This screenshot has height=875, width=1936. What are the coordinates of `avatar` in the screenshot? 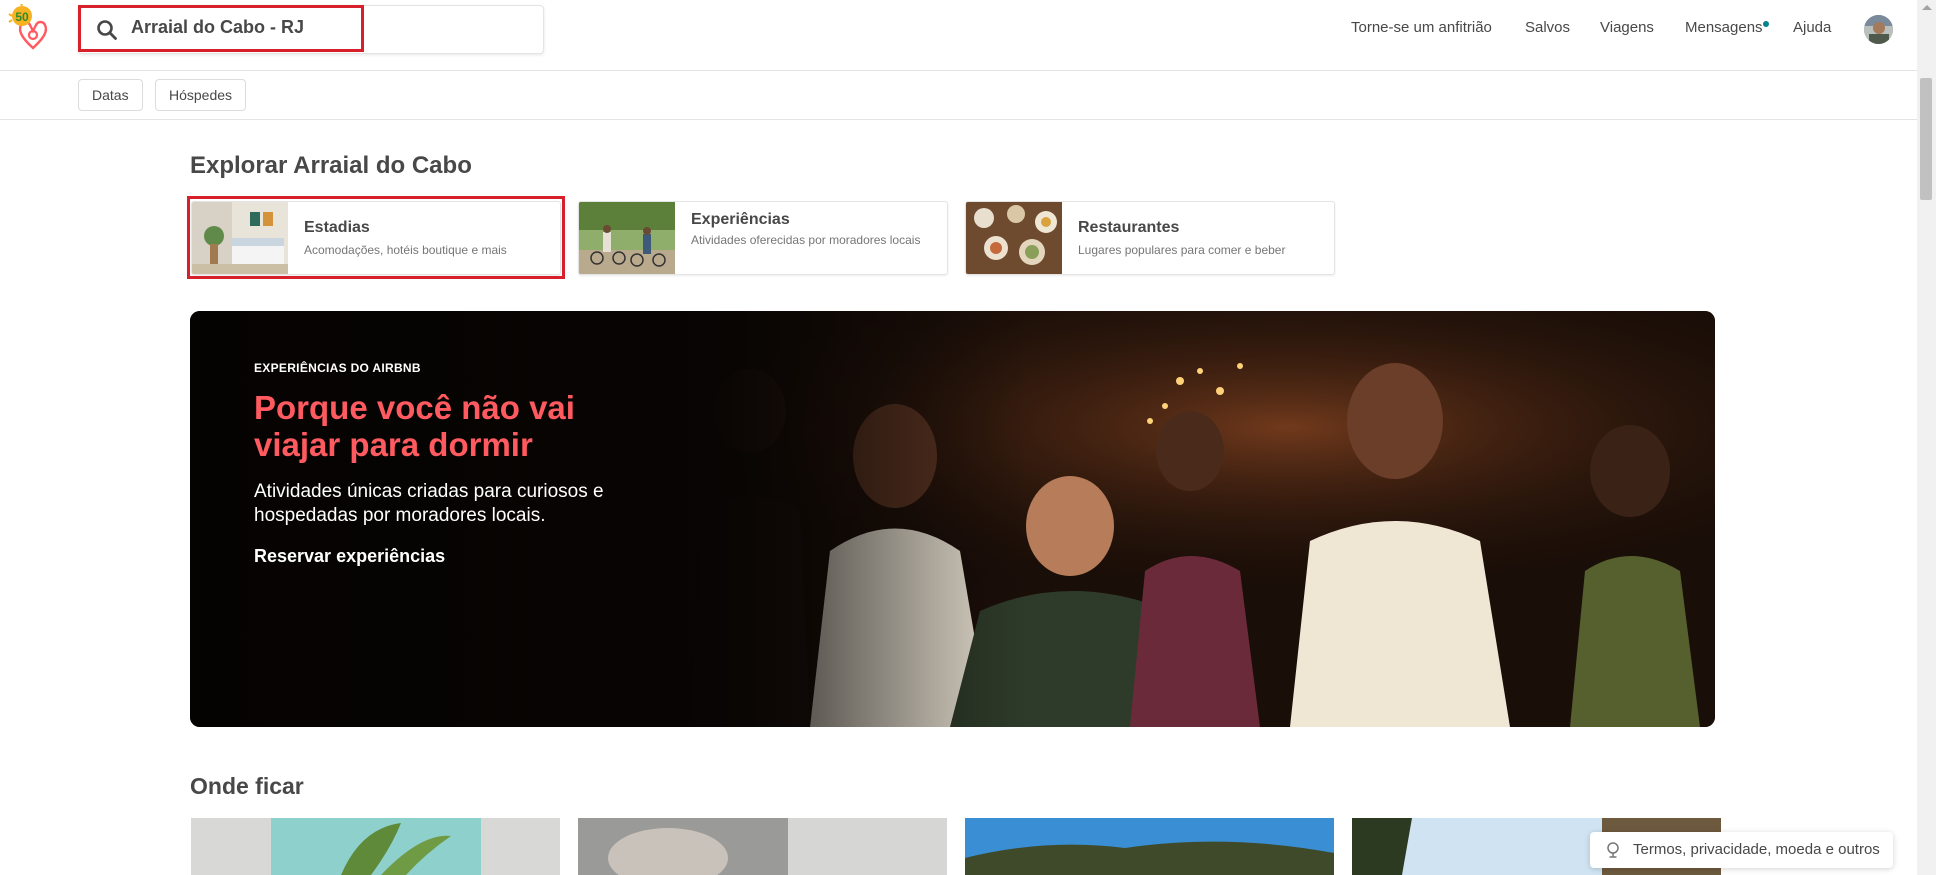 It's located at (1878, 29).